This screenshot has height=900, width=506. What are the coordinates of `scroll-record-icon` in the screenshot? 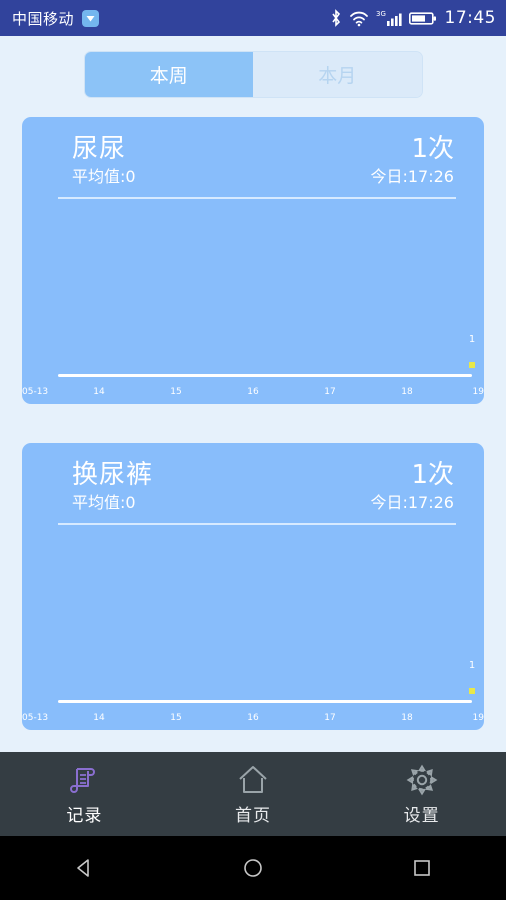 It's located at (84, 780).